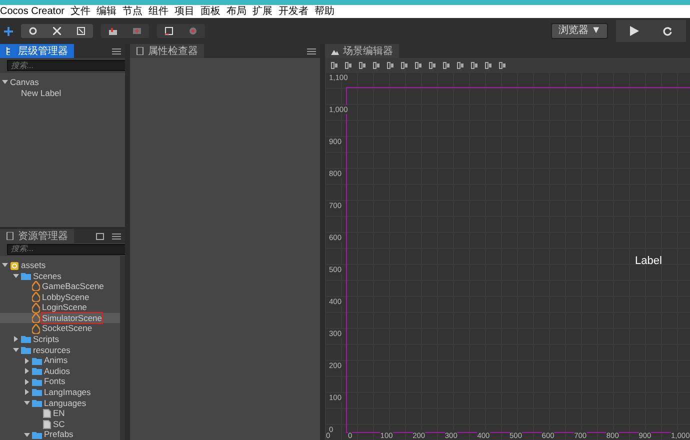 The width and height of the screenshot is (690, 440). Describe the element at coordinates (37, 51) in the screenshot. I see `panel-tab: 层级管理器` at that location.